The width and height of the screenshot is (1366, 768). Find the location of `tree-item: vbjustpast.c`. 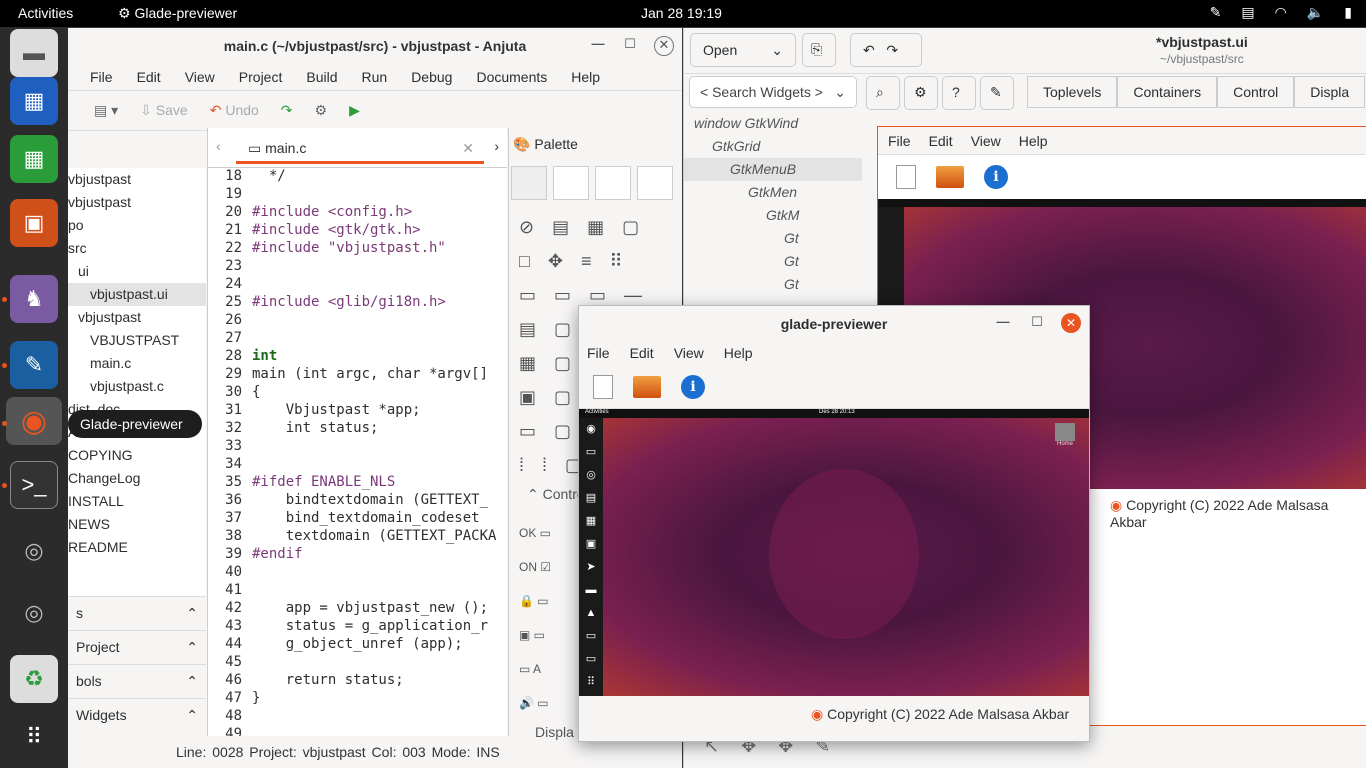

tree-item: vbjustpast.c is located at coordinates (137, 386).